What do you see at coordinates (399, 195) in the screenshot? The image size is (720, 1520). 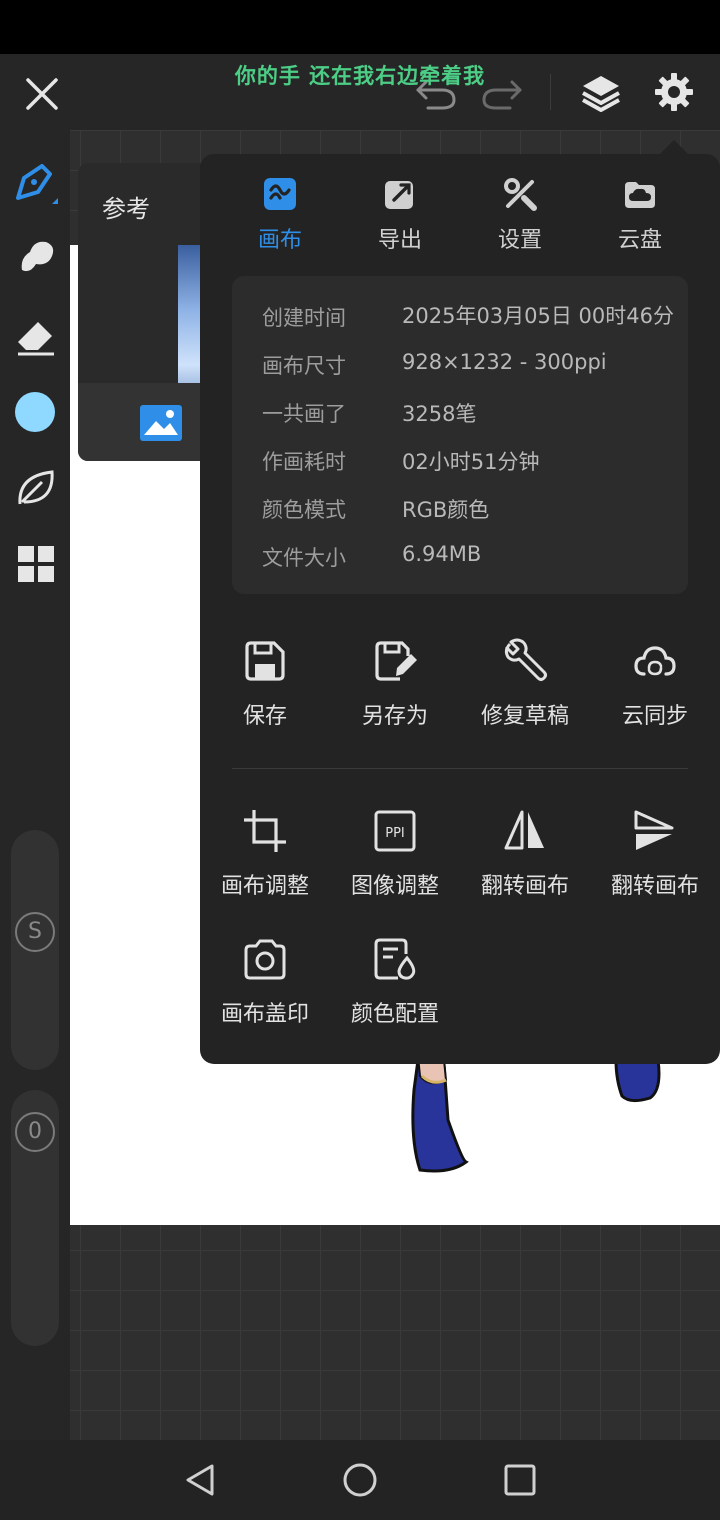 I see `export-icon` at bounding box center [399, 195].